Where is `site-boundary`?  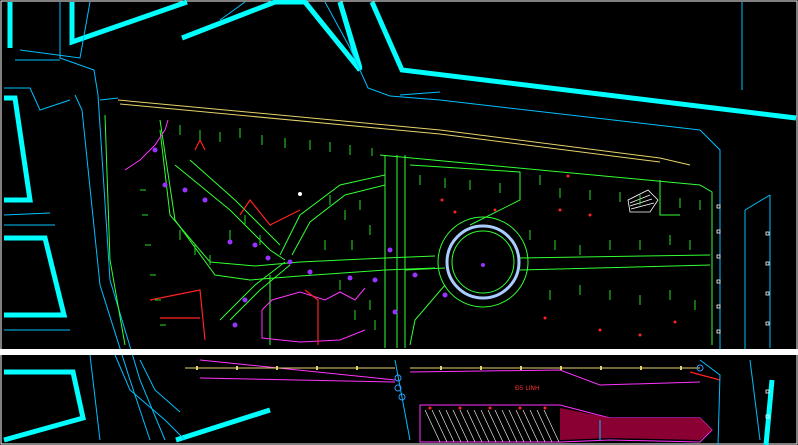 site-boundary is located at coordinates (404, 132).